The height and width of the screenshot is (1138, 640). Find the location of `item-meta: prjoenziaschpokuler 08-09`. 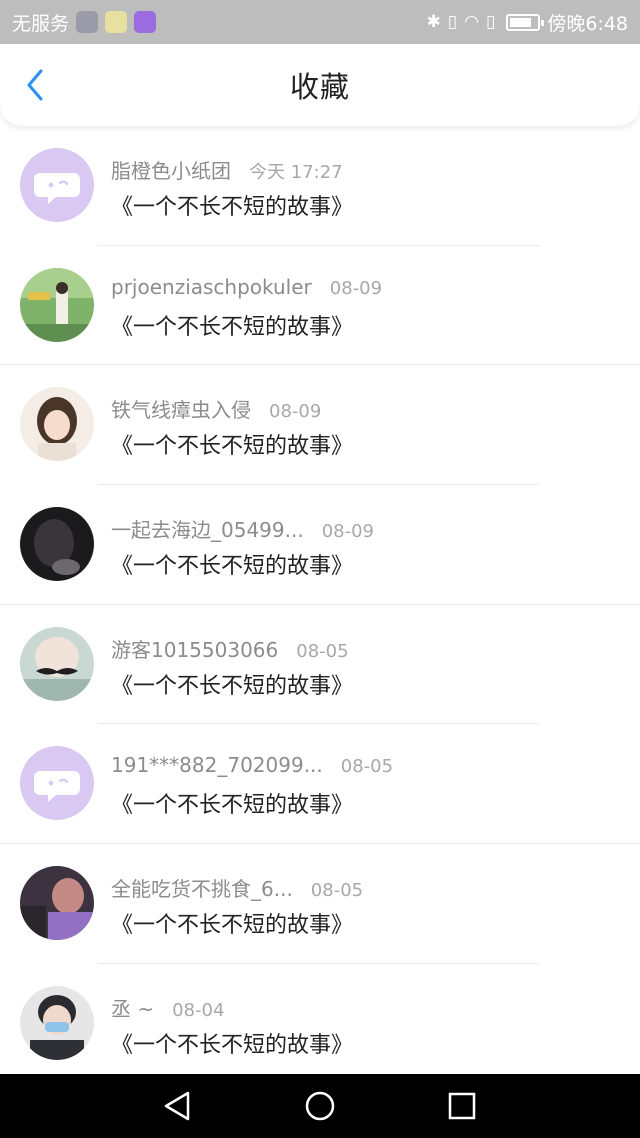

item-meta: prjoenziaschpokuler 08-09 is located at coordinates (365, 288).